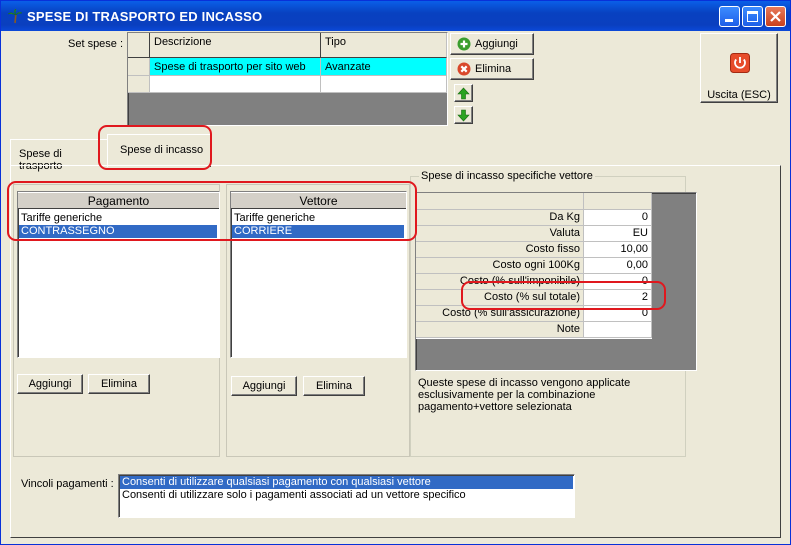 The height and width of the screenshot is (545, 791). I want to click on tab-label: Spese di incasso, so click(162, 150).